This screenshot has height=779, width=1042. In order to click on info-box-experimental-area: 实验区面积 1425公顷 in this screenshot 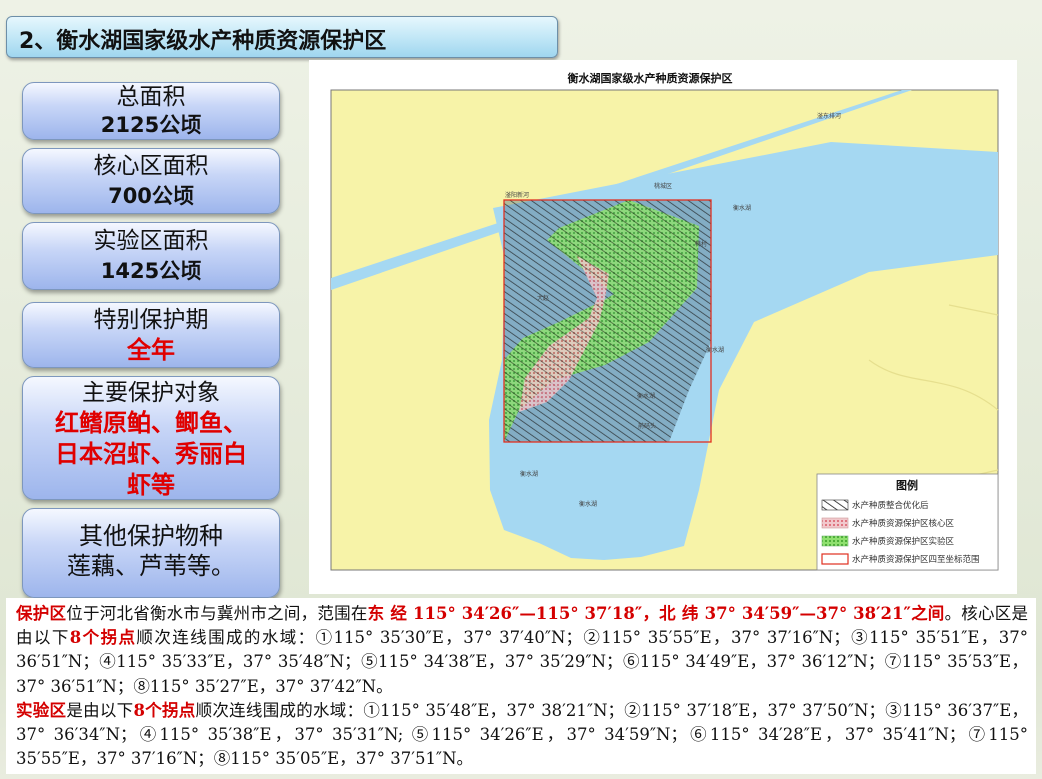, I will do `click(151, 256)`.